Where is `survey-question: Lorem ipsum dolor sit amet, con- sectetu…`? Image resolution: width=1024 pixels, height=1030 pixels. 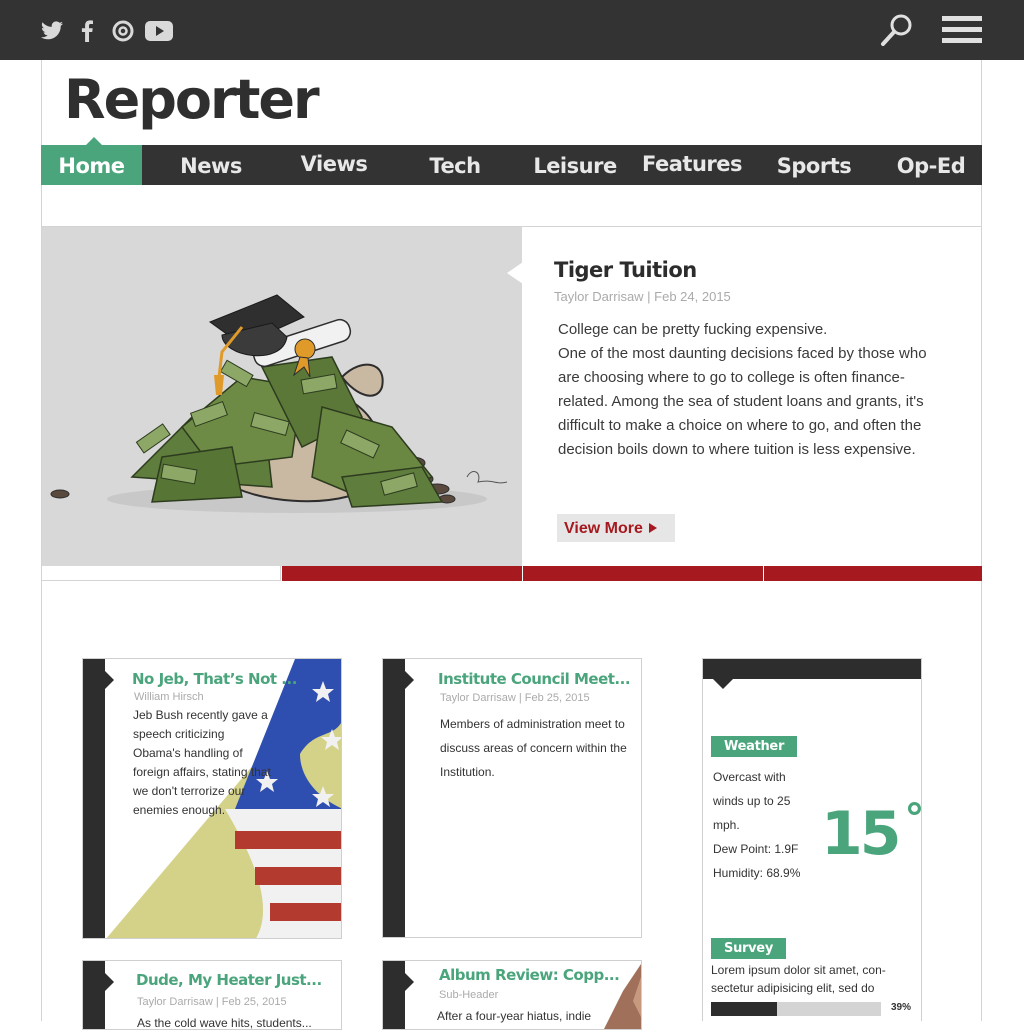 survey-question: Lorem ipsum dolor sit amet, con- sectetu… is located at coordinates (798, 979).